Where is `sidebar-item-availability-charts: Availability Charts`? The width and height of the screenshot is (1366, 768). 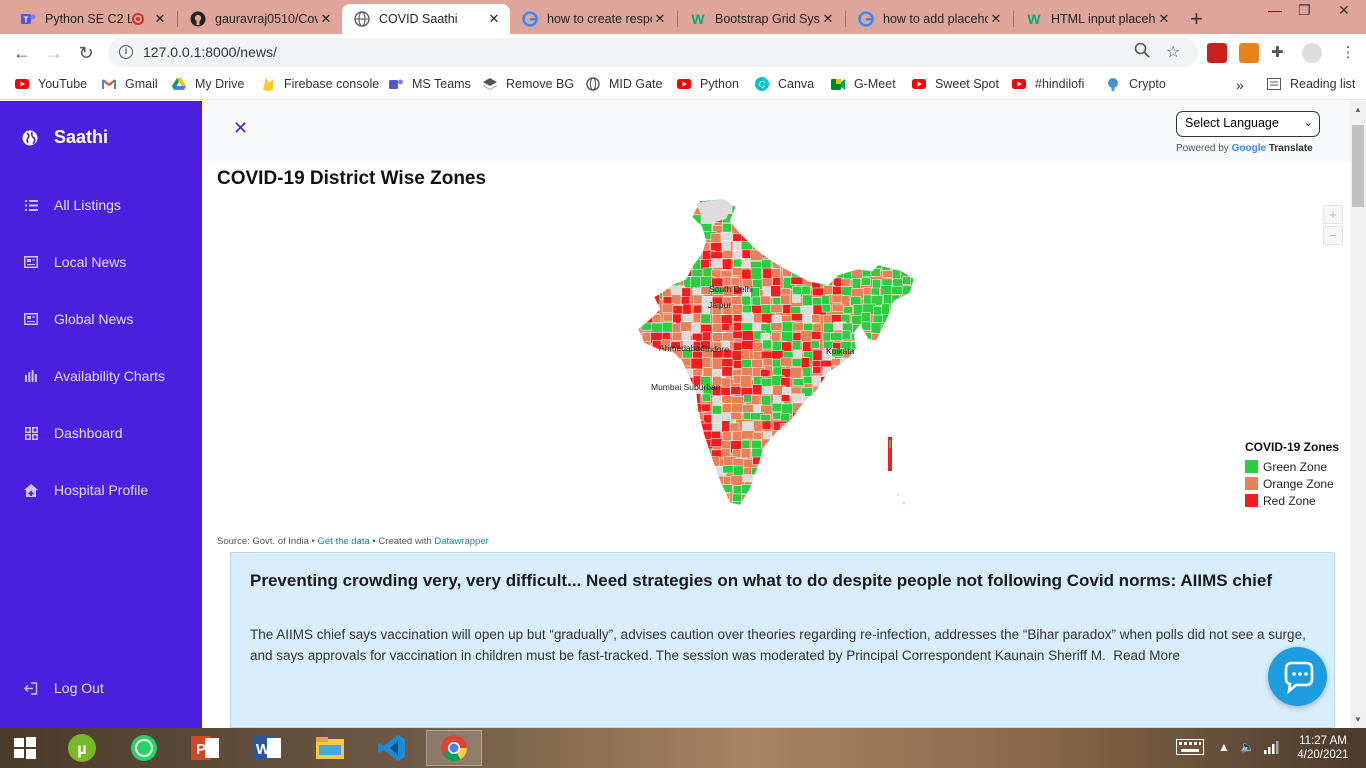
sidebar-item-availability-charts: Availability Charts is located at coordinates (94, 376).